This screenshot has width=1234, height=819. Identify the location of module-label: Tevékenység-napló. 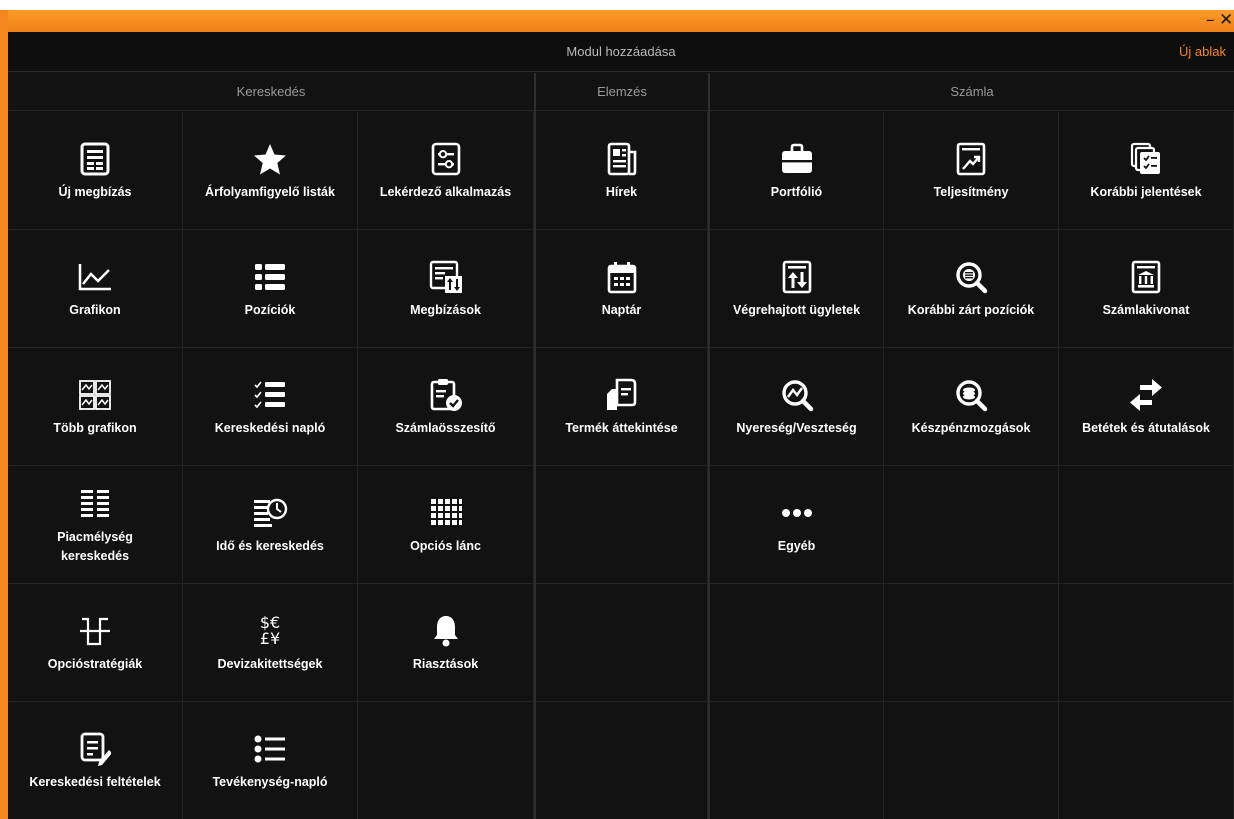
(270, 782).